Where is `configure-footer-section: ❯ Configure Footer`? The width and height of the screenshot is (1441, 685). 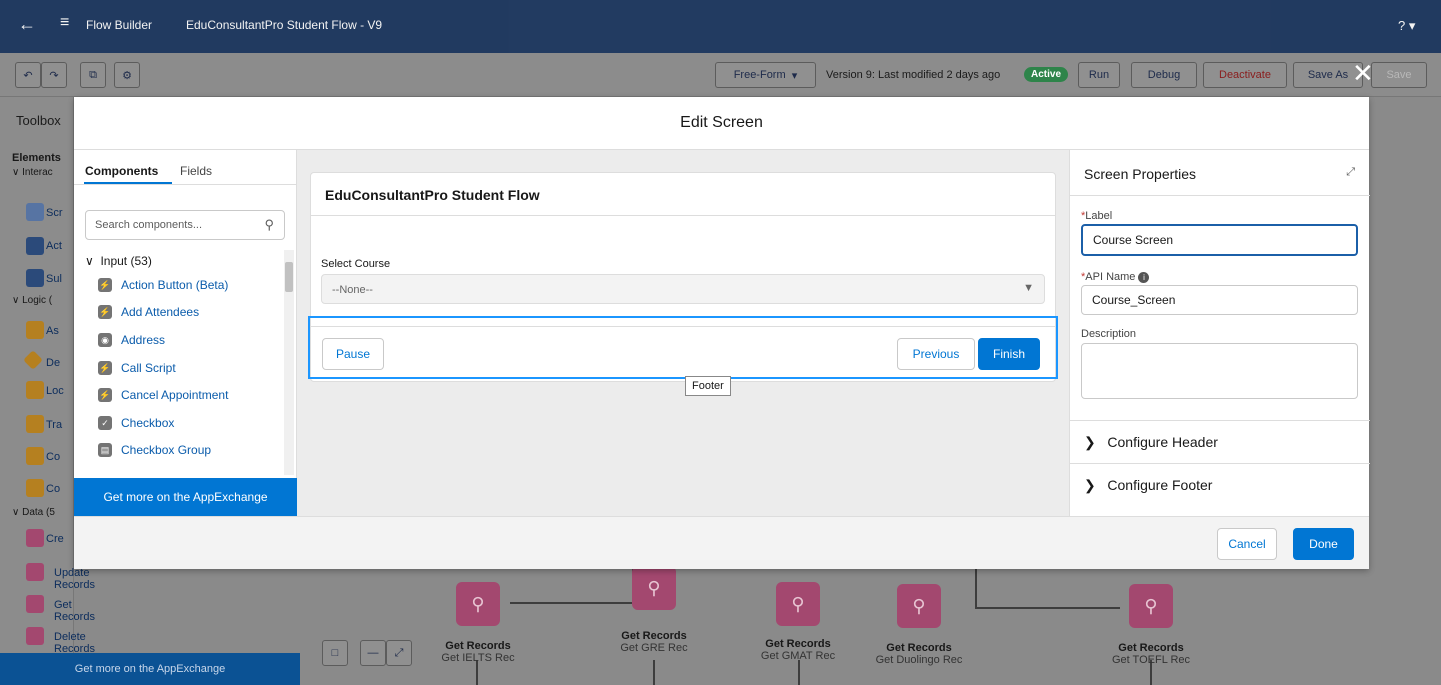 configure-footer-section: ❯ Configure Footer is located at coordinates (1220, 484).